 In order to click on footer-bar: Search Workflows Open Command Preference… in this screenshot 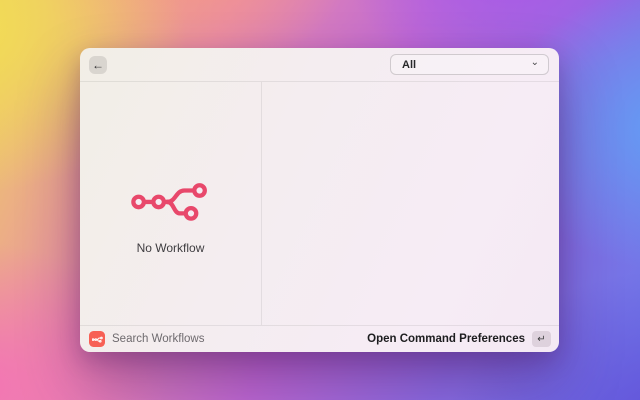, I will do `click(319, 338)`.